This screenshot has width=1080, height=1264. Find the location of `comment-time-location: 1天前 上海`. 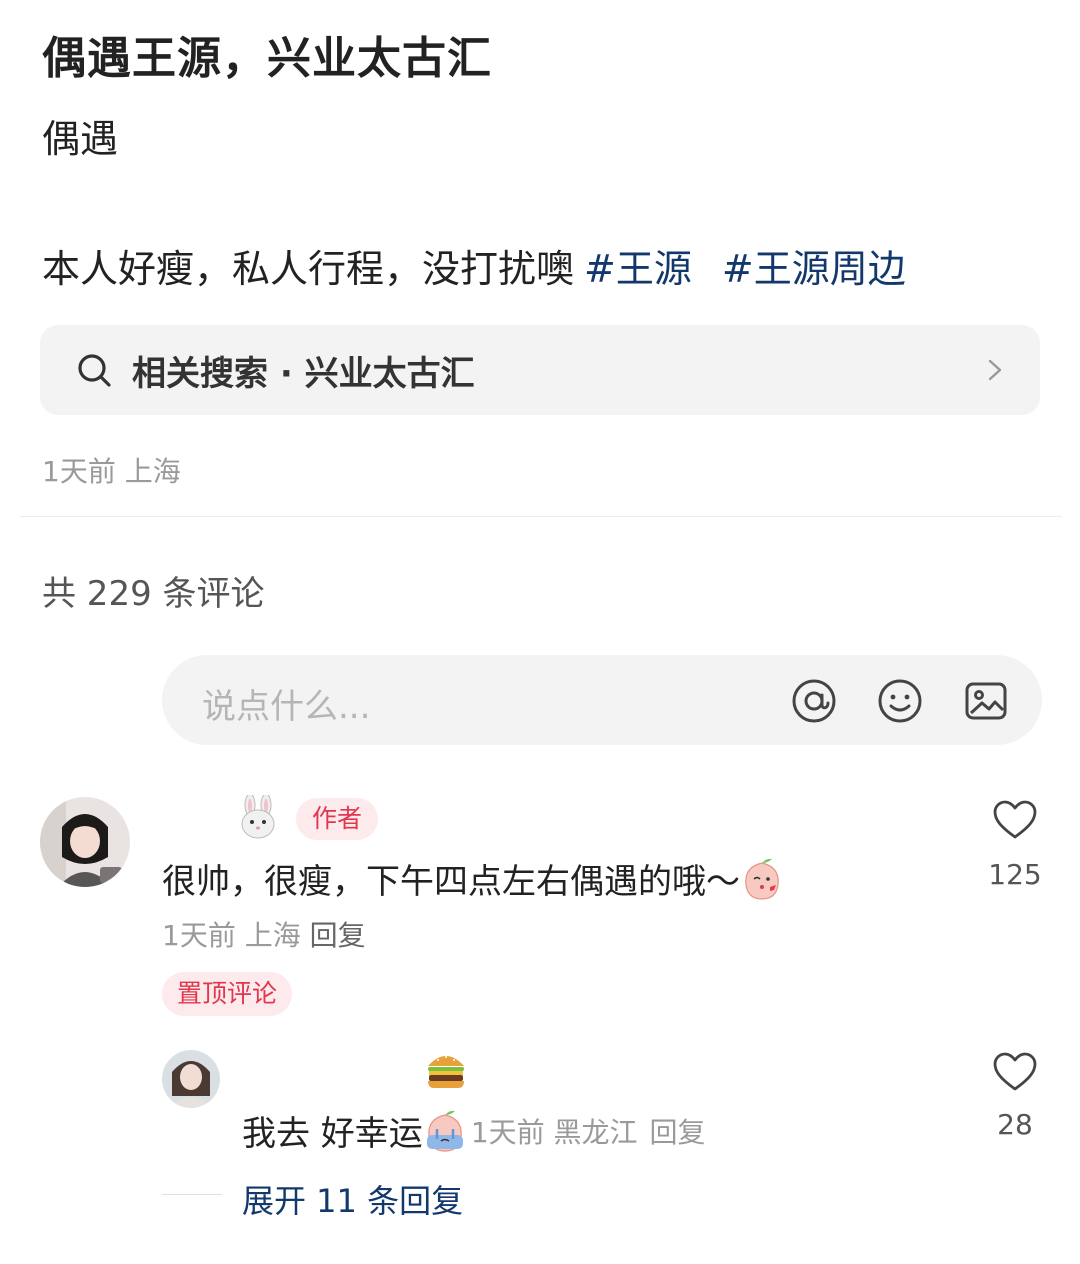

comment-time-location: 1天前 上海 is located at coordinates (231, 935).